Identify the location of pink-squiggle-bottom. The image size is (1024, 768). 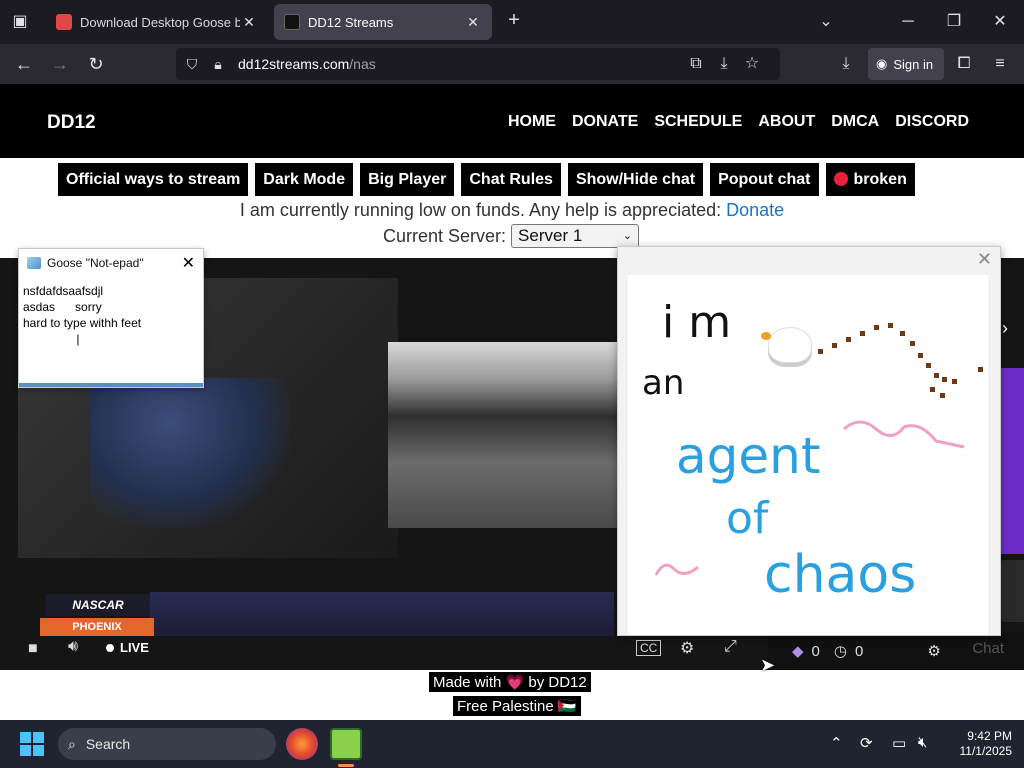
(676, 569).